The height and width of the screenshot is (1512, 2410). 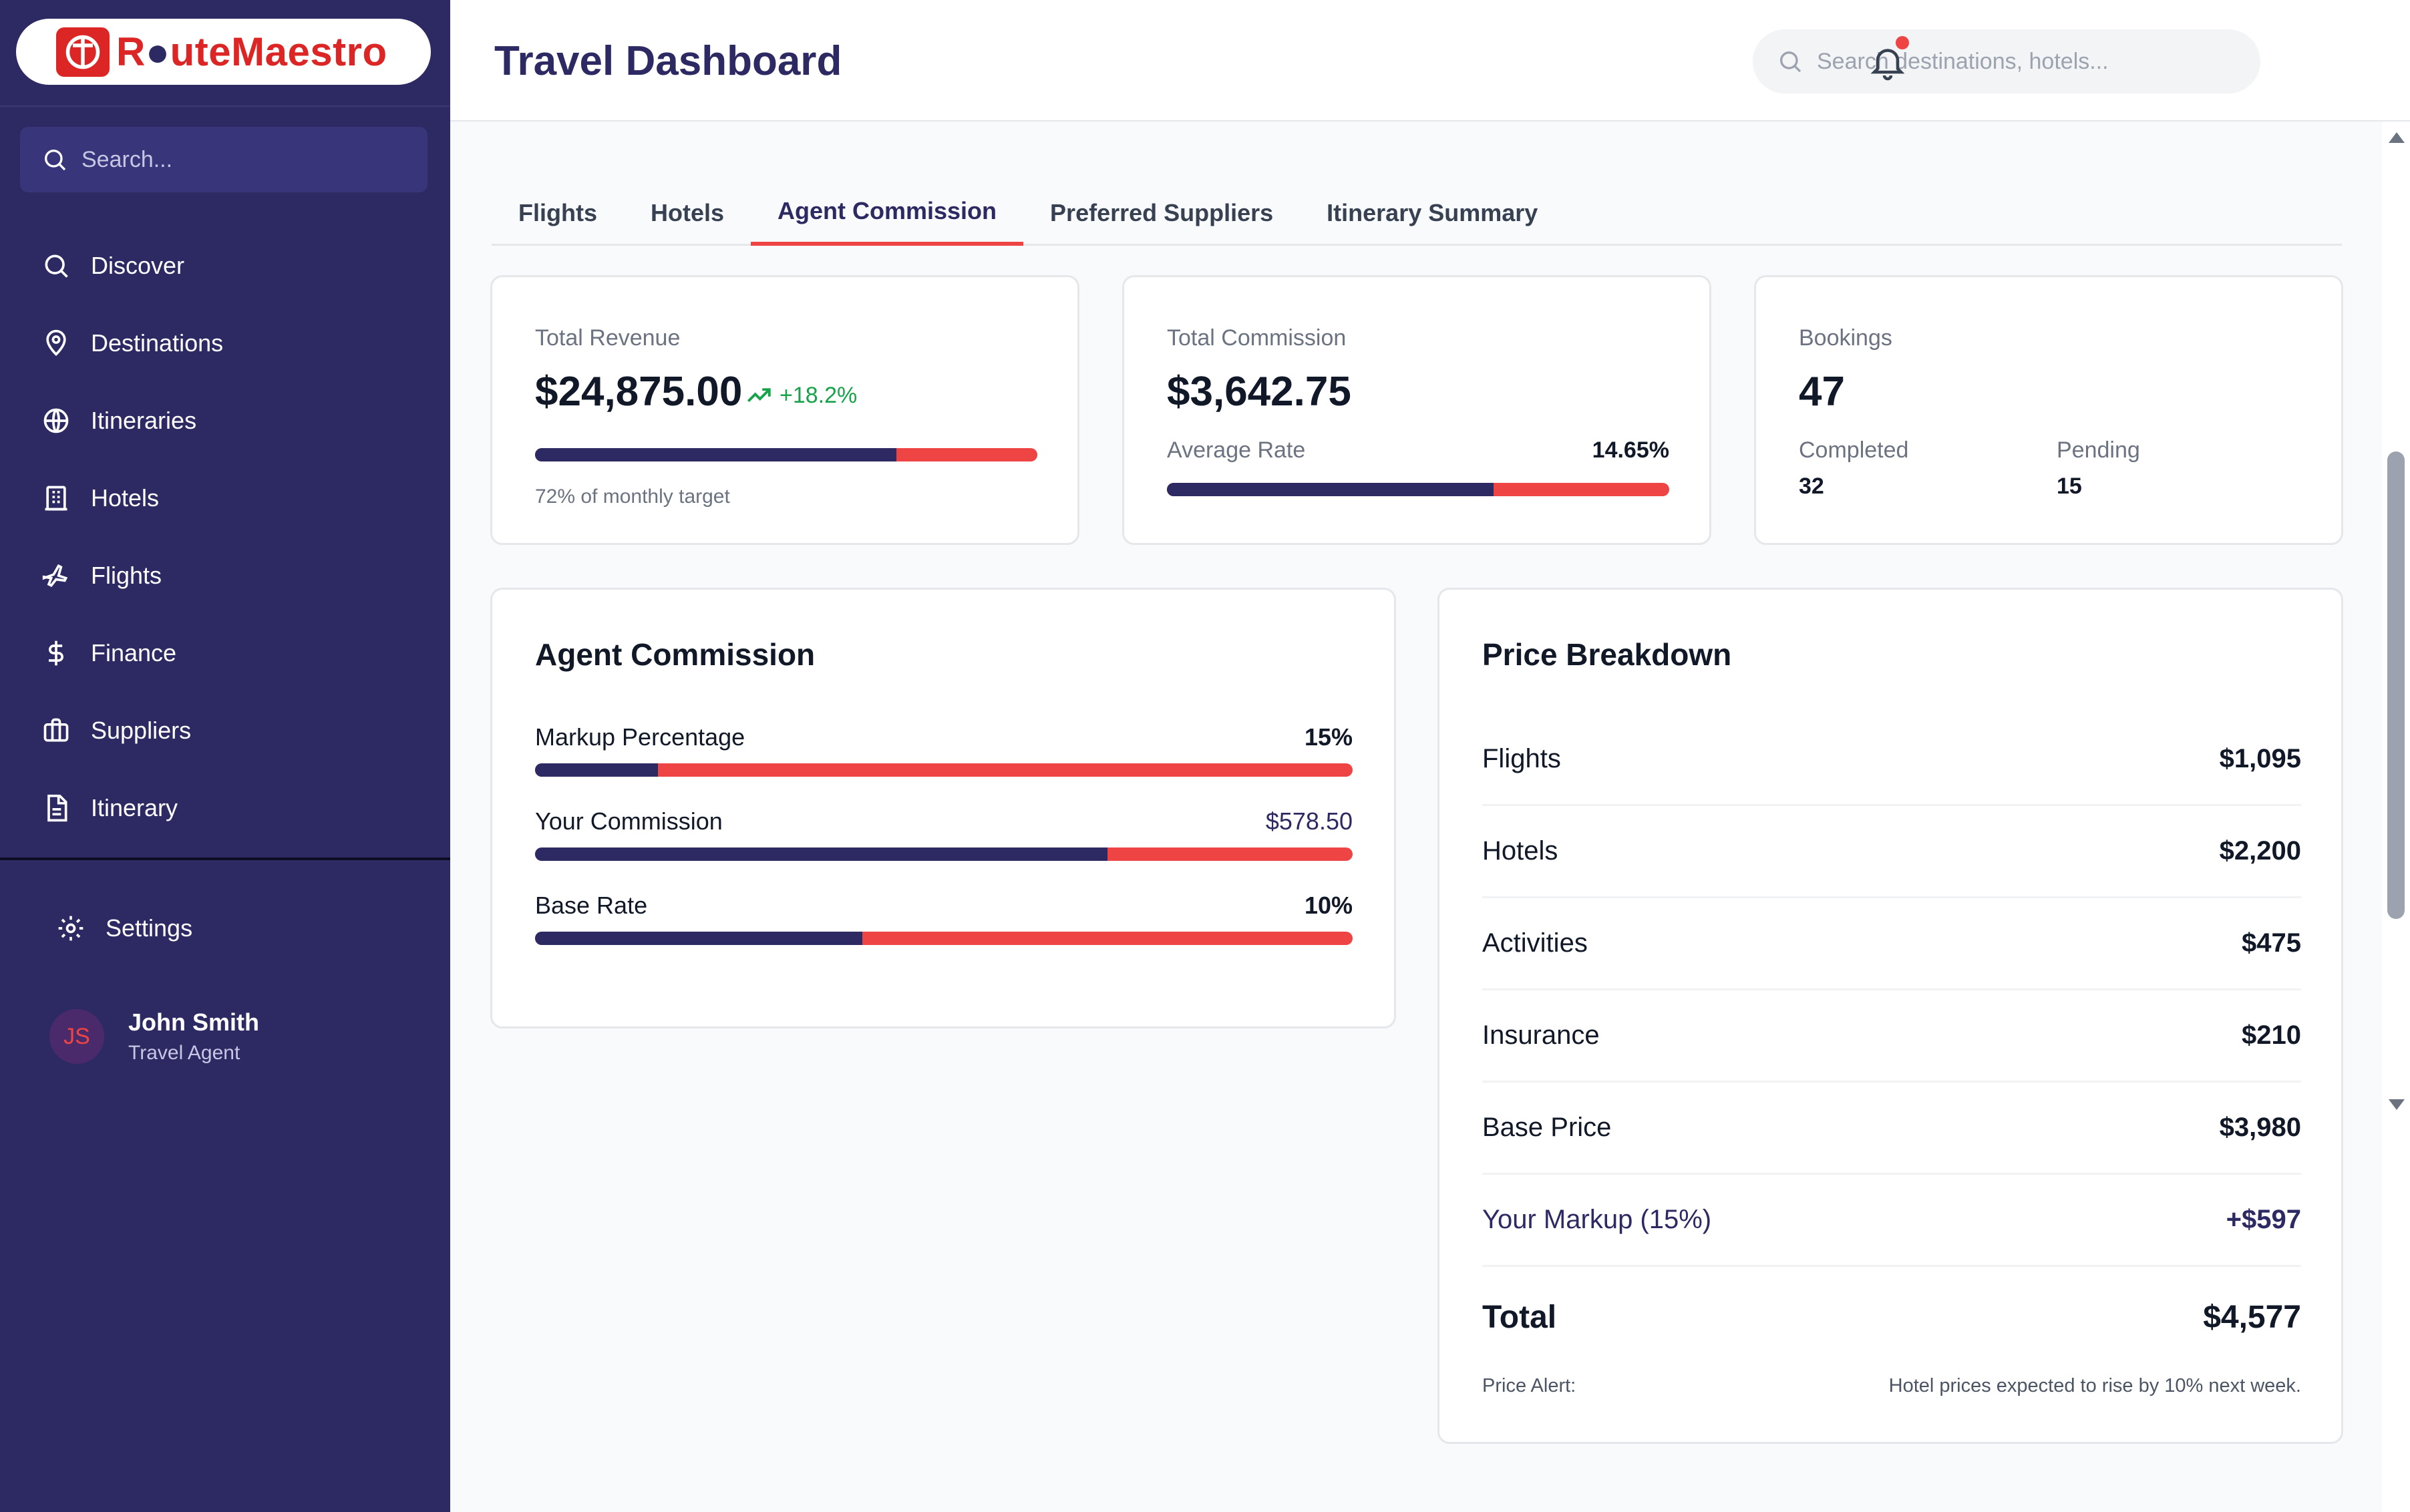 I want to click on price-row-value: $475, so click(x=2271, y=943).